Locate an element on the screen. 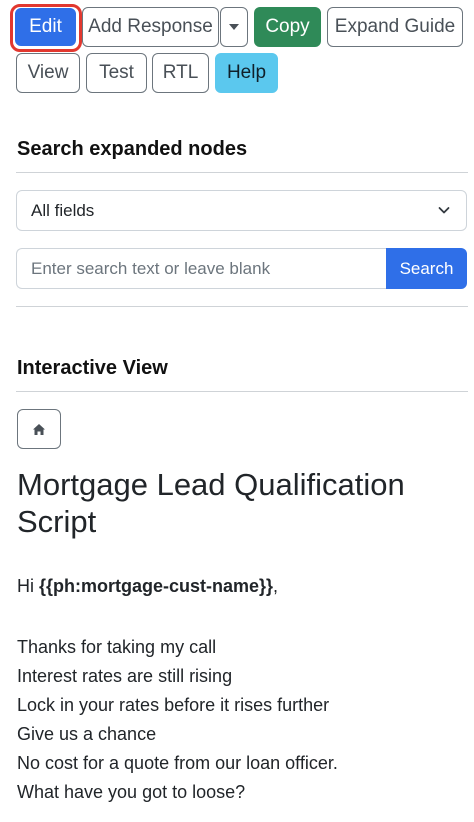 Image resolution: width=474 pixels, height=822 pixels. help-button: Help is located at coordinates (246, 73).